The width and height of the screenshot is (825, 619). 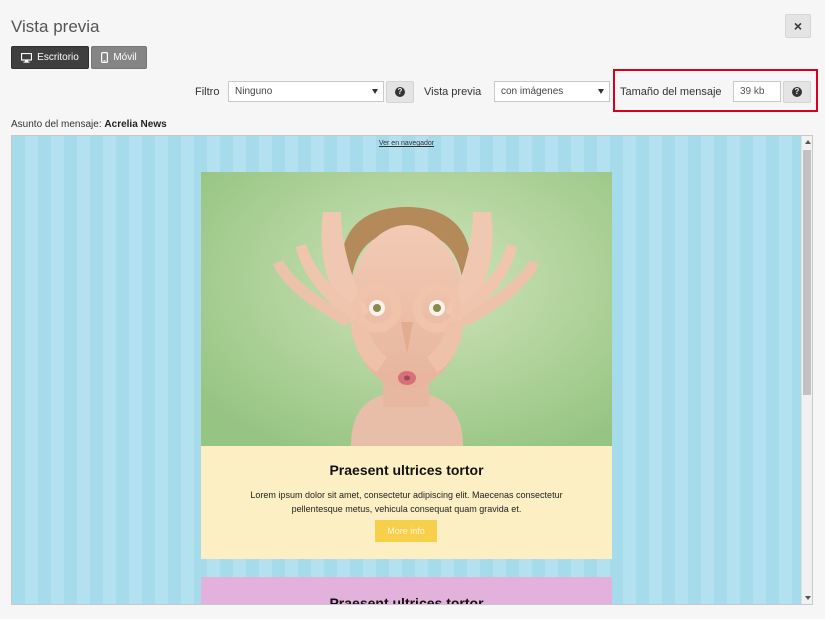 What do you see at coordinates (453, 92) in the screenshot?
I see `preview-mode-label: Vista previa` at bounding box center [453, 92].